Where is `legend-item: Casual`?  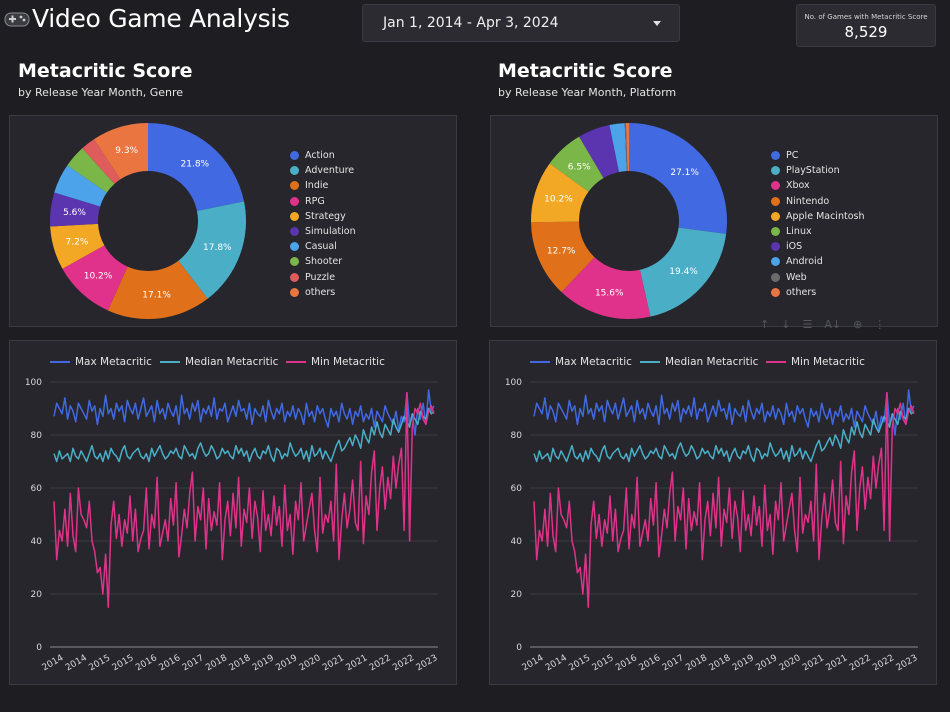
legend-item: Casual is located at coordinates (313, 246).